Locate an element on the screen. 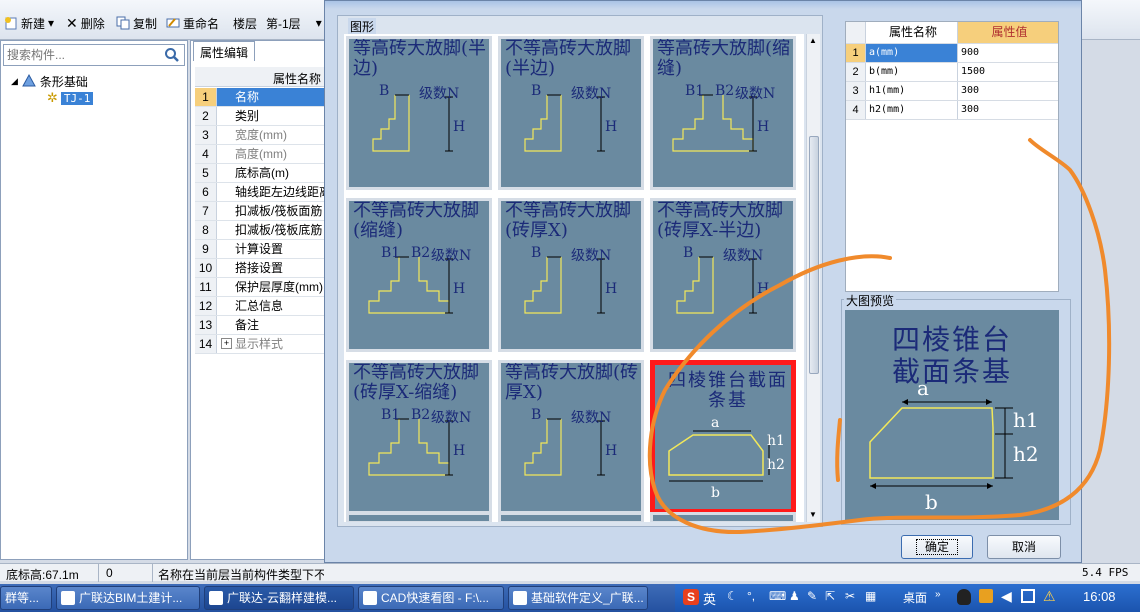  expand-icon: + is located at coordinates (226, 343).